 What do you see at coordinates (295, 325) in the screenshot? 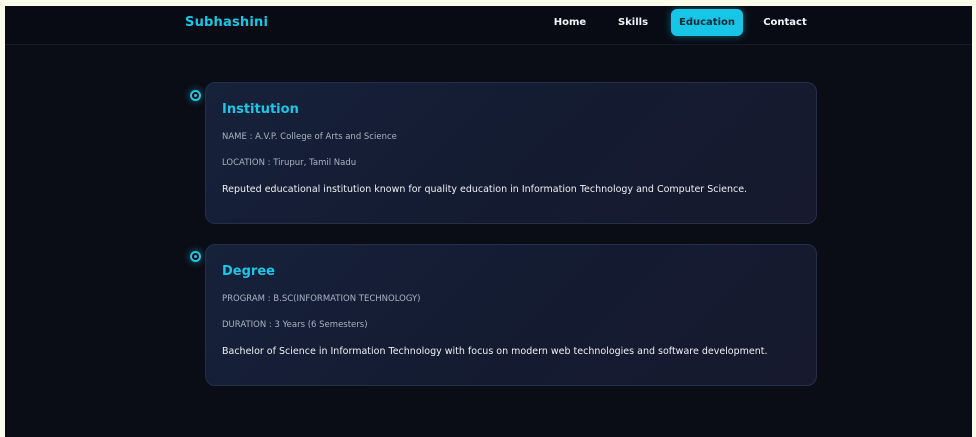
I see `degree-duration: DURATION : 3 Years (6 Semesters)` at bounding box center [295, 325].